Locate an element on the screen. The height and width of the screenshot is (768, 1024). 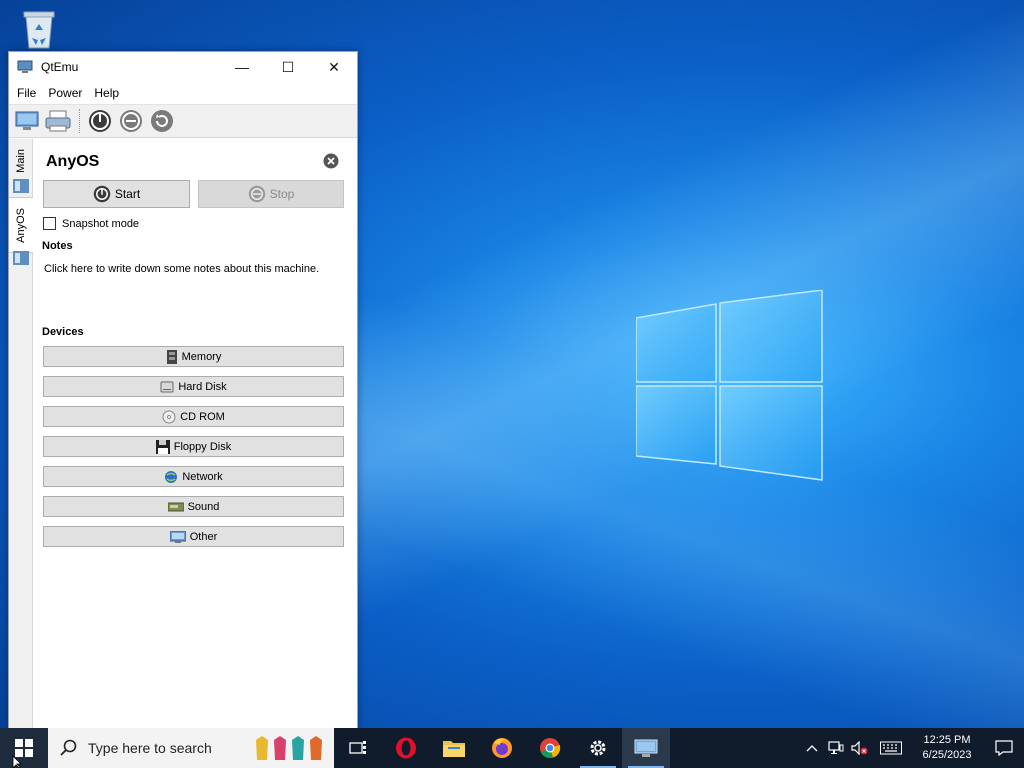
toolbar is located at coordinates (183, 121).